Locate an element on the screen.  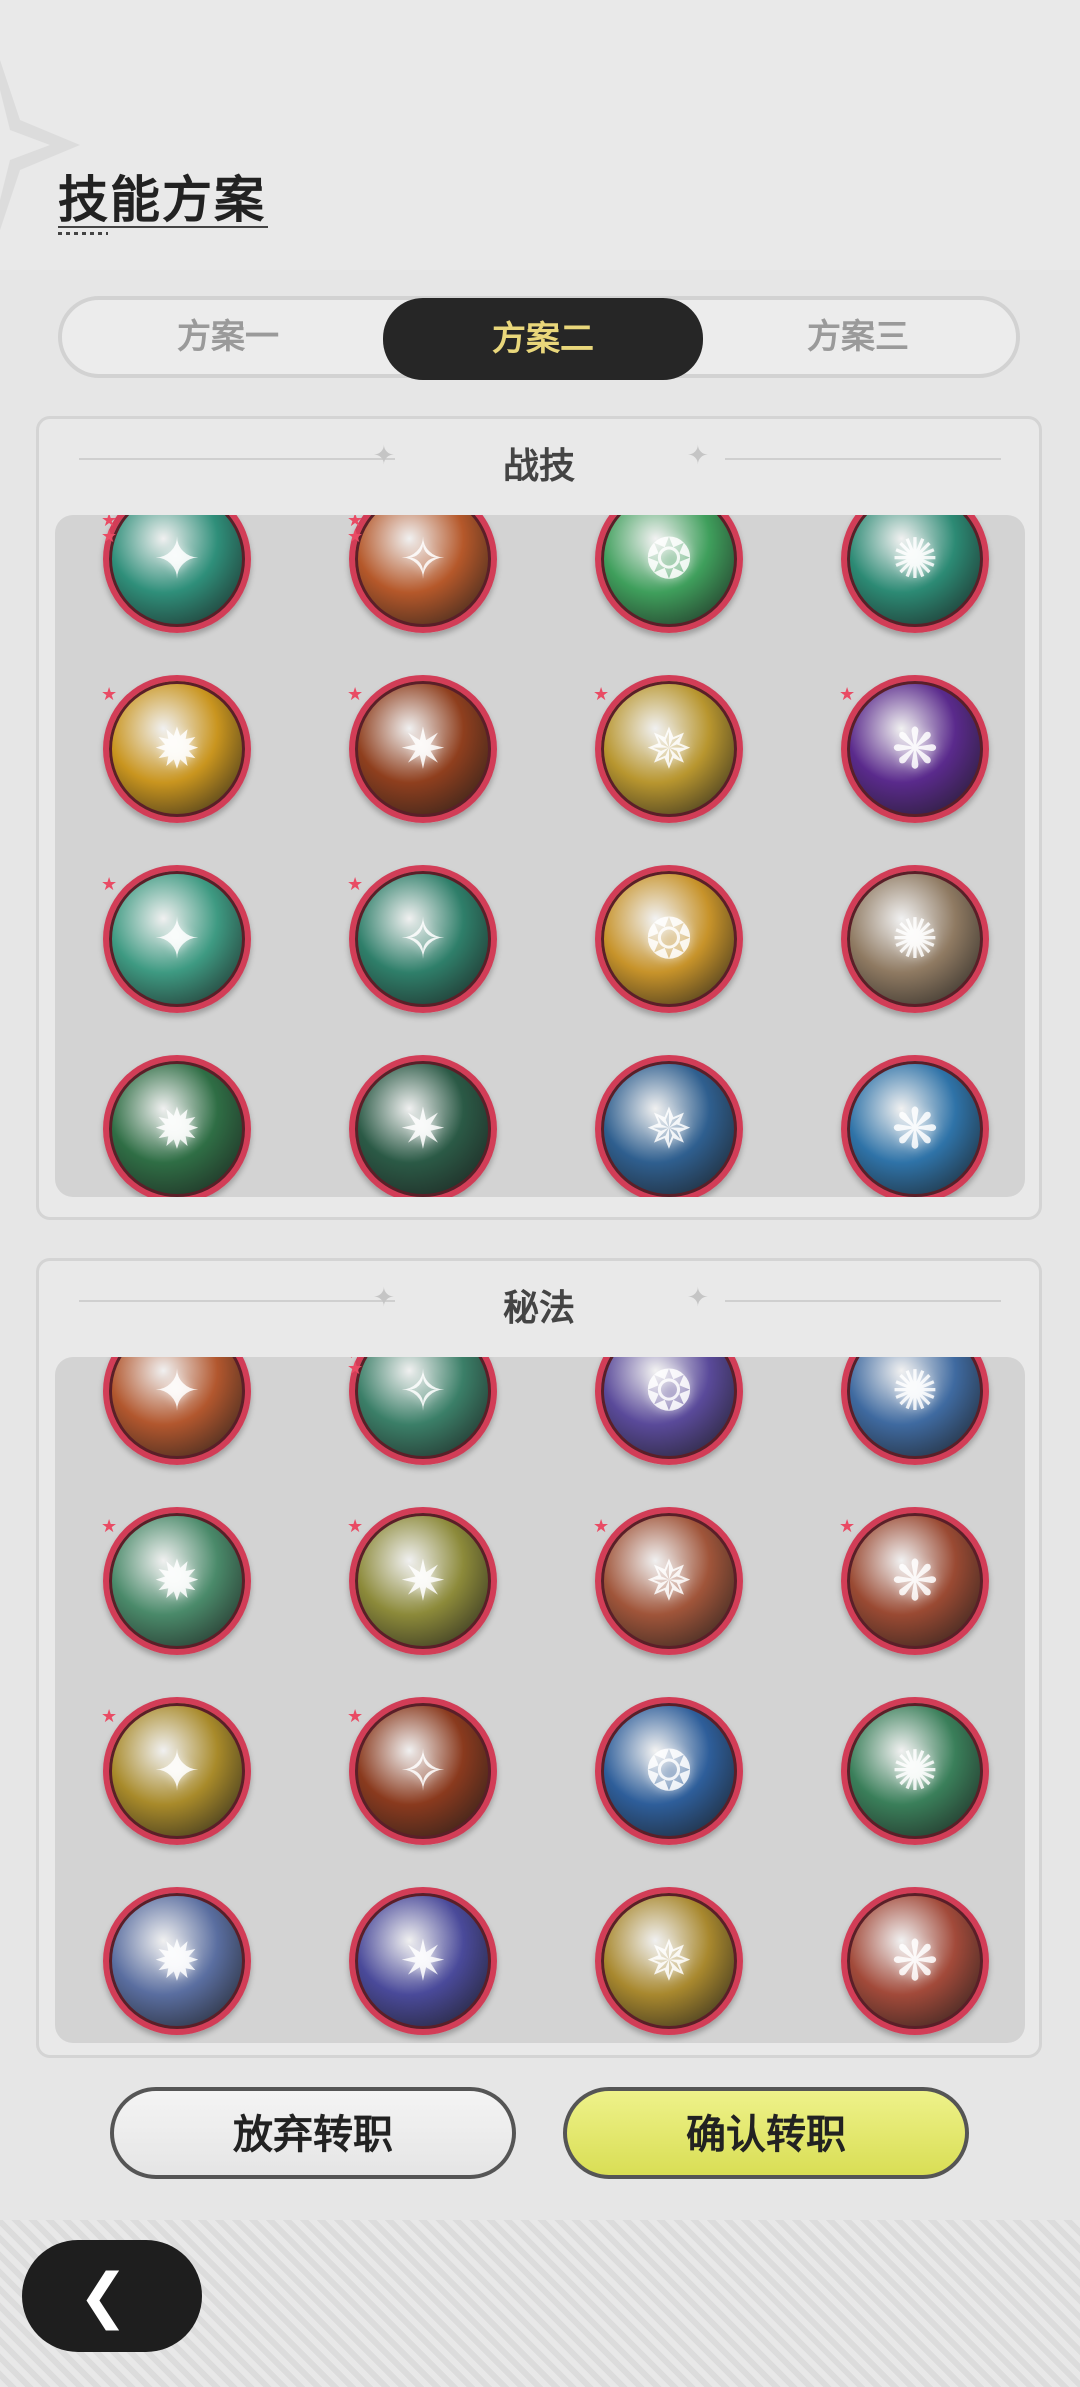
back-button: ❮ is located at coordinates (112, 2296).